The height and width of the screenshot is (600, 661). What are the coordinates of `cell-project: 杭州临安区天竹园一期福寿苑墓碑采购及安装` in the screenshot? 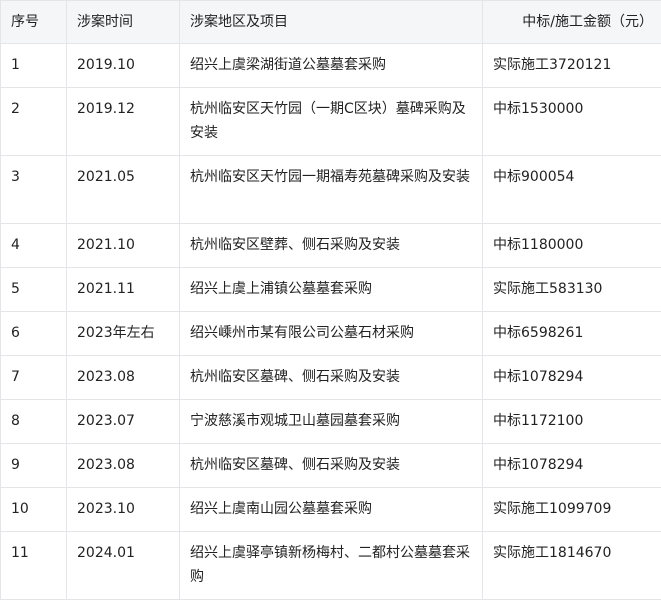 It's located at (331, 189).